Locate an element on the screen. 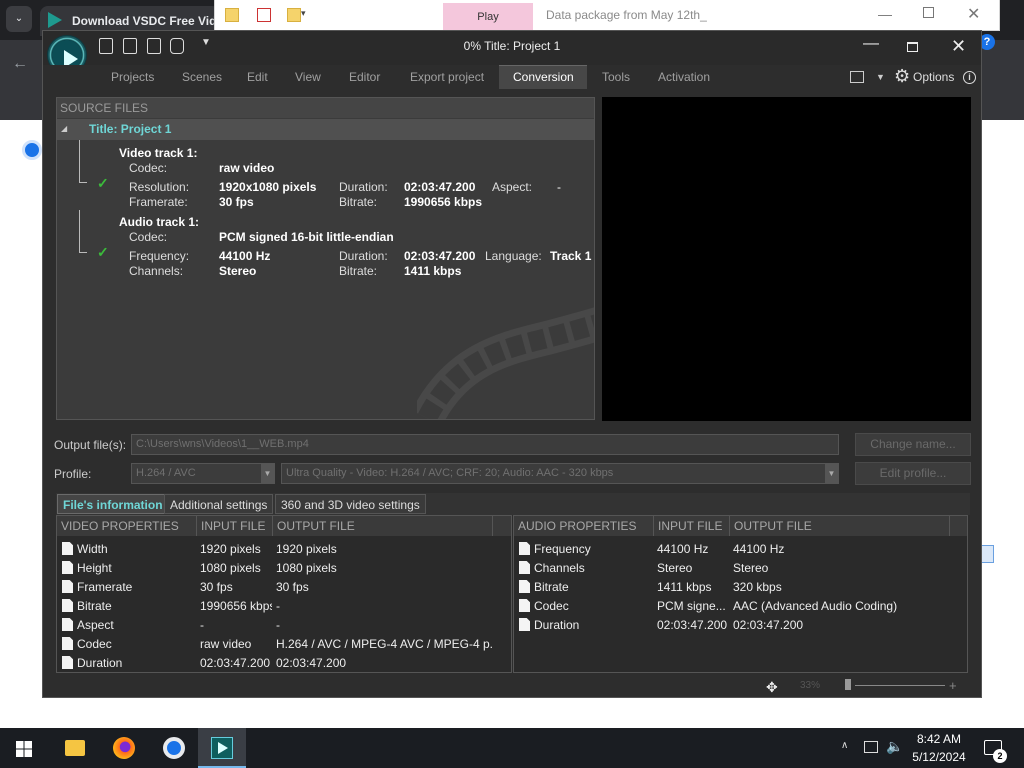  quick-access-dropdown-icon: ▼ is located at coordinates (206, 42).